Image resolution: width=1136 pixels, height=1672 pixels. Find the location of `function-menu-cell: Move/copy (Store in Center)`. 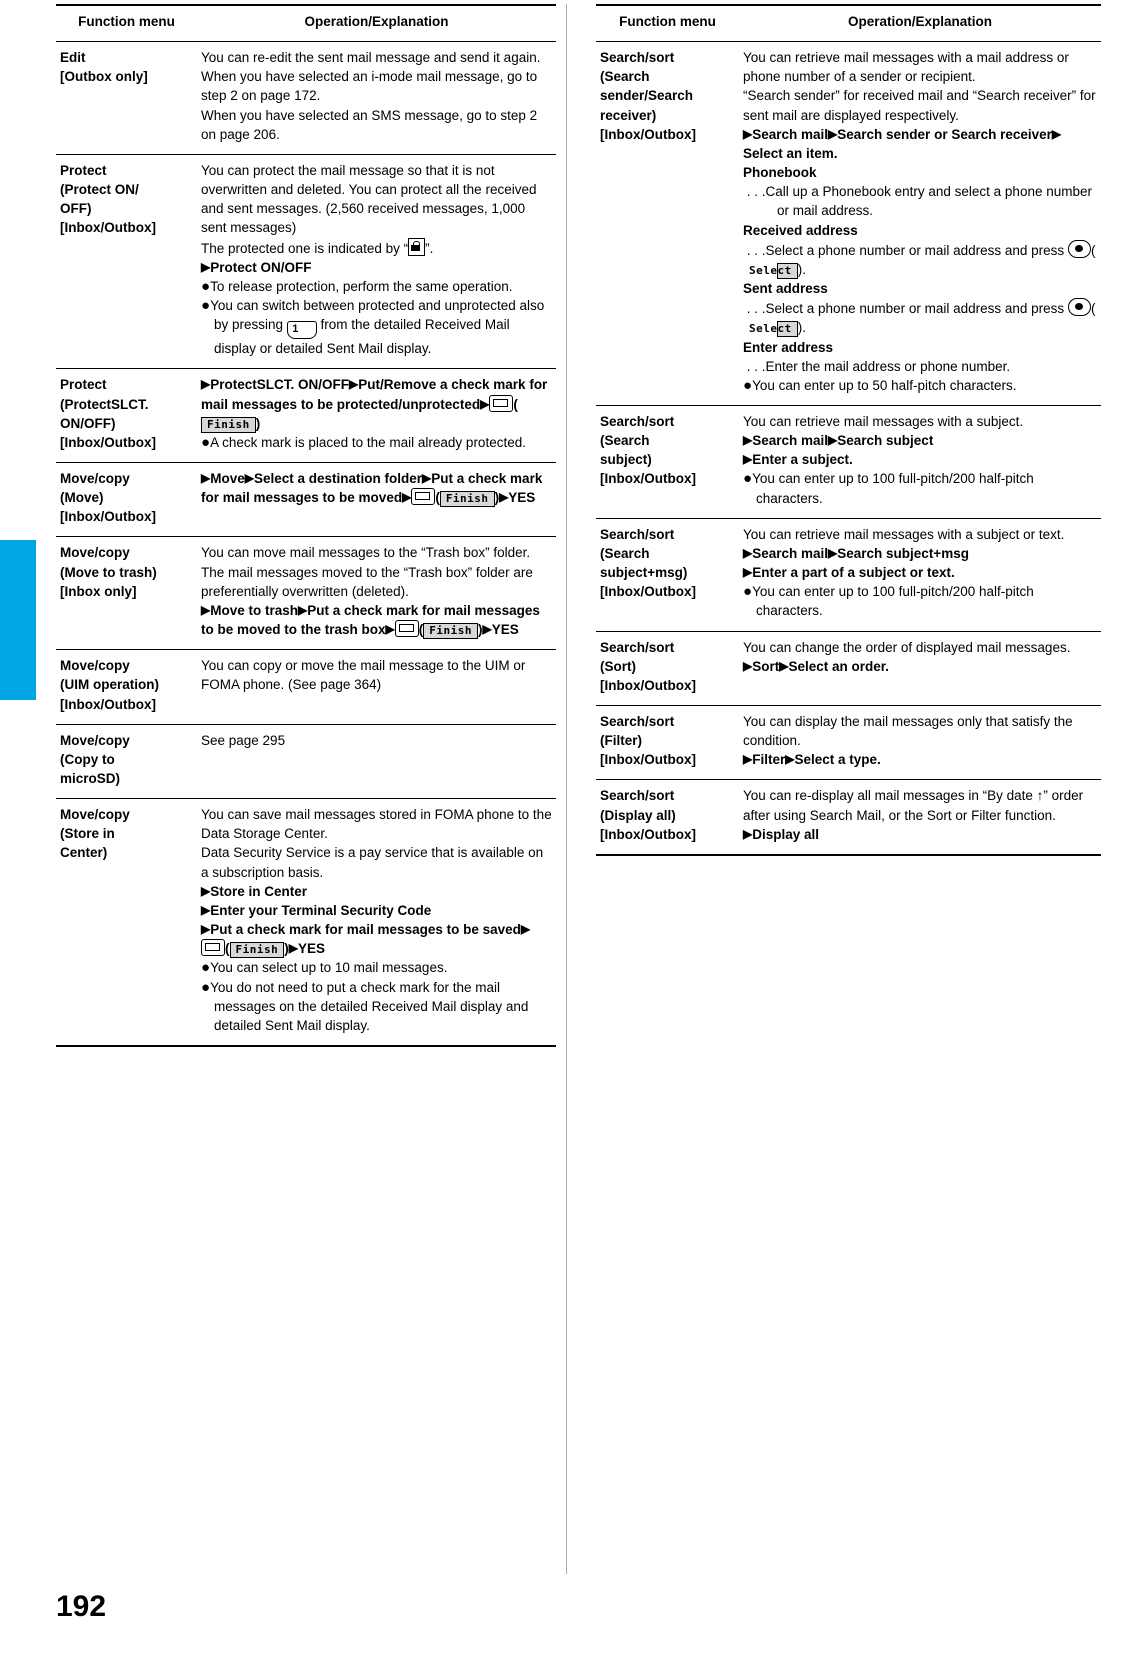

function-menu-cell: Move/copy (Store in Center) is located at coordinates (126, 923).